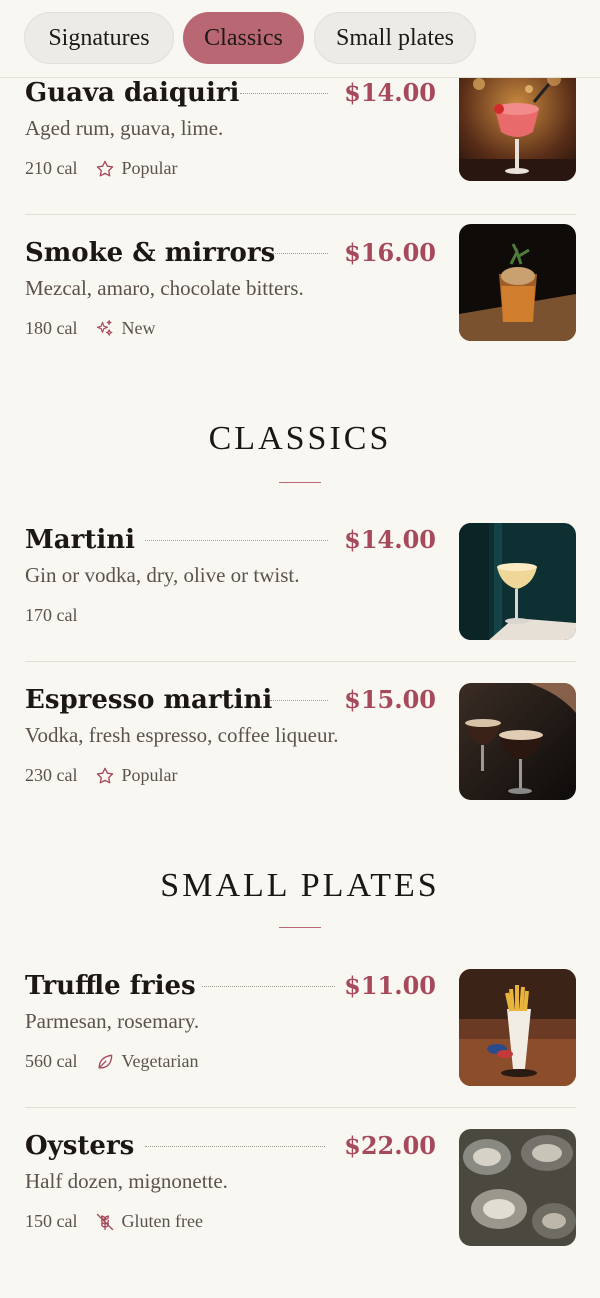 The width and height of the screenshot is (600, 1298). What do you see at coordinates (164, 288) in the screenshot?
I see `item-description: Mezcal, amaro, chocolate bitters.` at bounding box center [164, 288].